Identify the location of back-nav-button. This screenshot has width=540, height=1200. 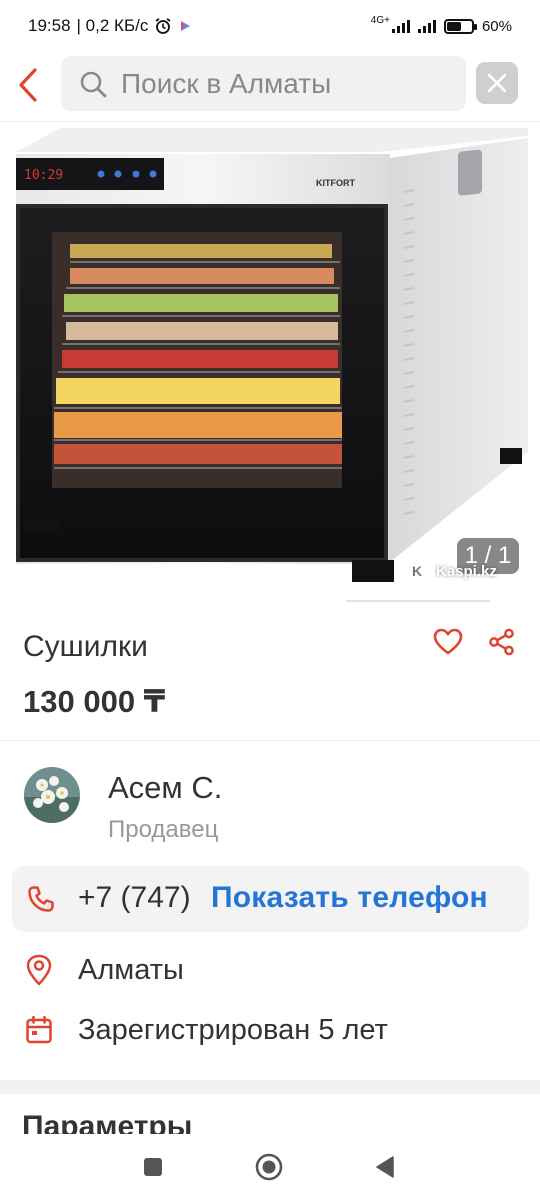
(385, 1167).